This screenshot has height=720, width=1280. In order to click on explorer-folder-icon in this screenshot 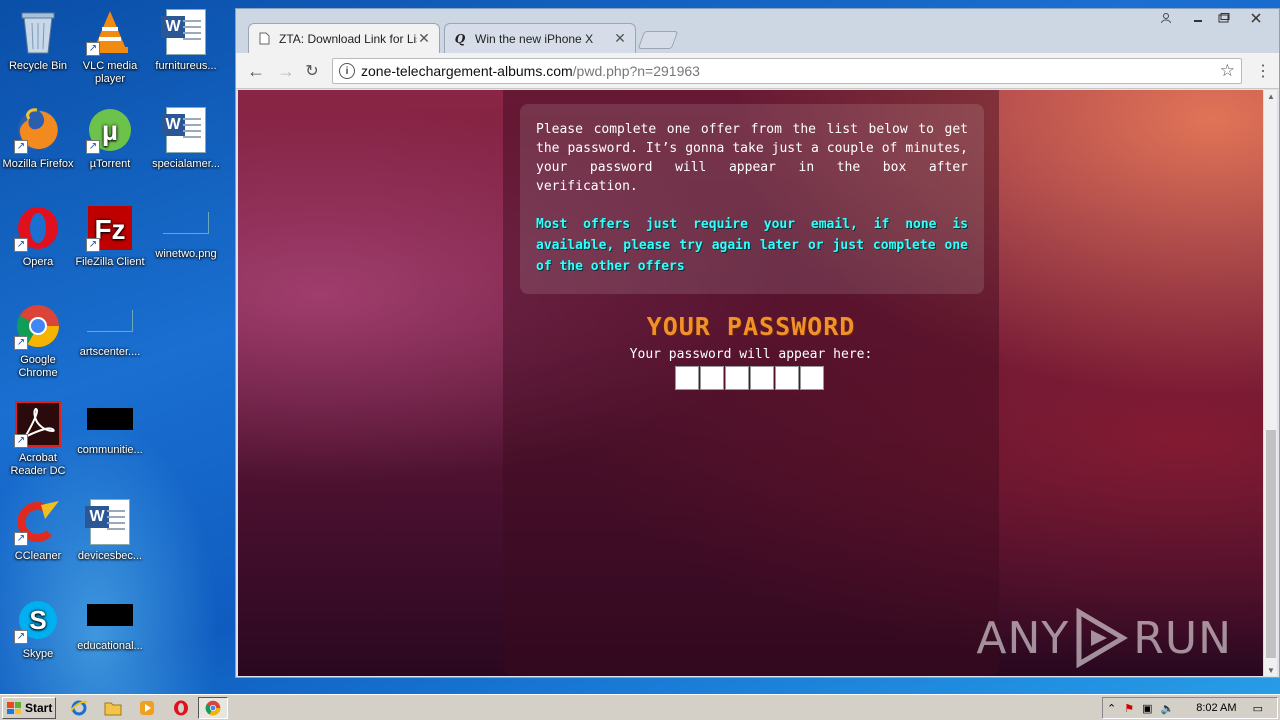, I will do `click(113, 708)`.